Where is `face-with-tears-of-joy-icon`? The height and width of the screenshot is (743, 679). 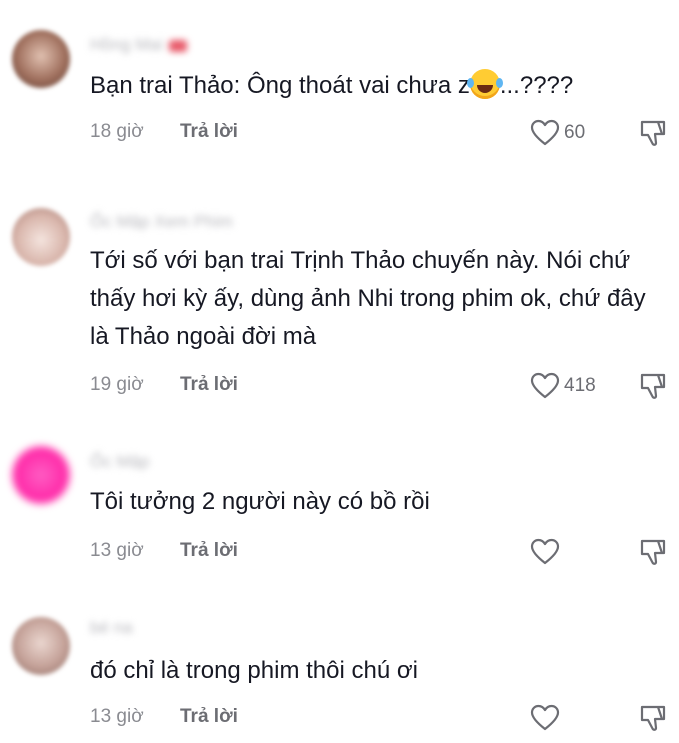 face-with-tears-of-joy-icon is located at coordinates (483, 84).